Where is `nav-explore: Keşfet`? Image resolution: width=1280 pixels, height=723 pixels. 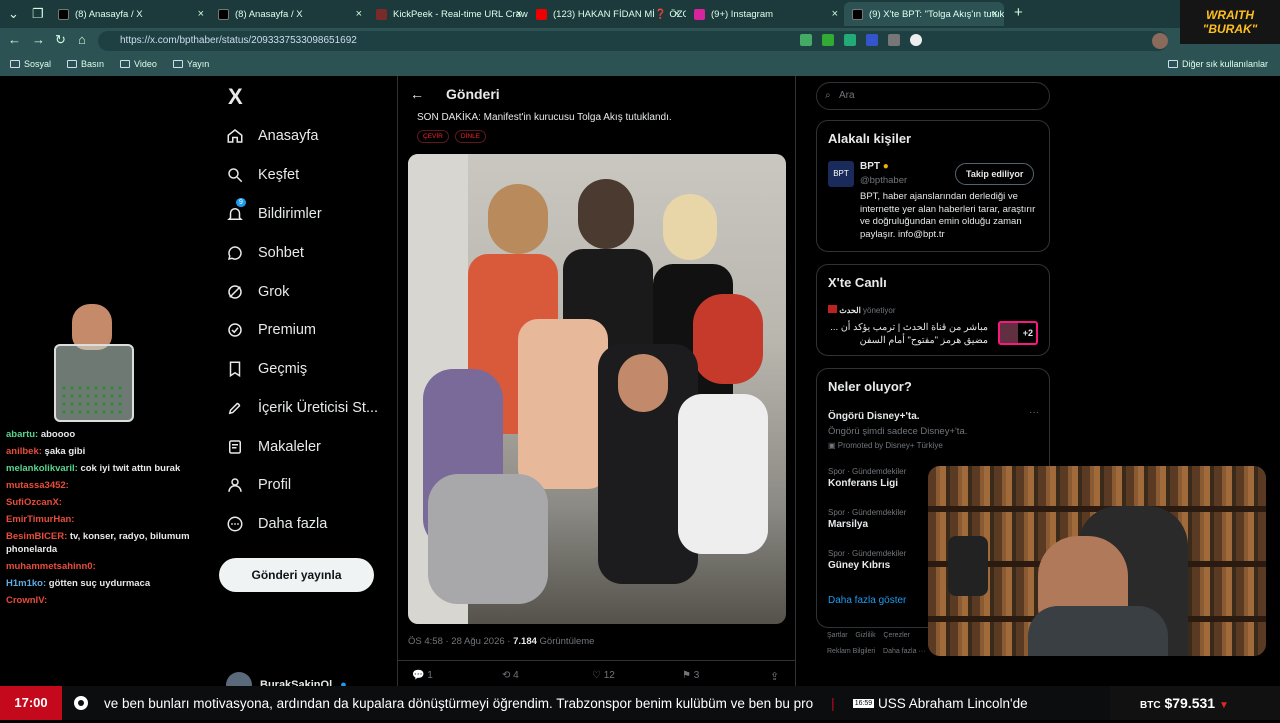
nav-explore: Keşfet is located at coordinates (262, 175).